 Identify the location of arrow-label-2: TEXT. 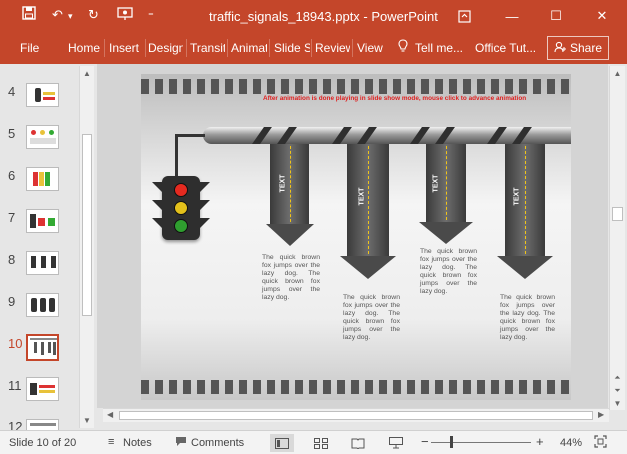
(362, 196).